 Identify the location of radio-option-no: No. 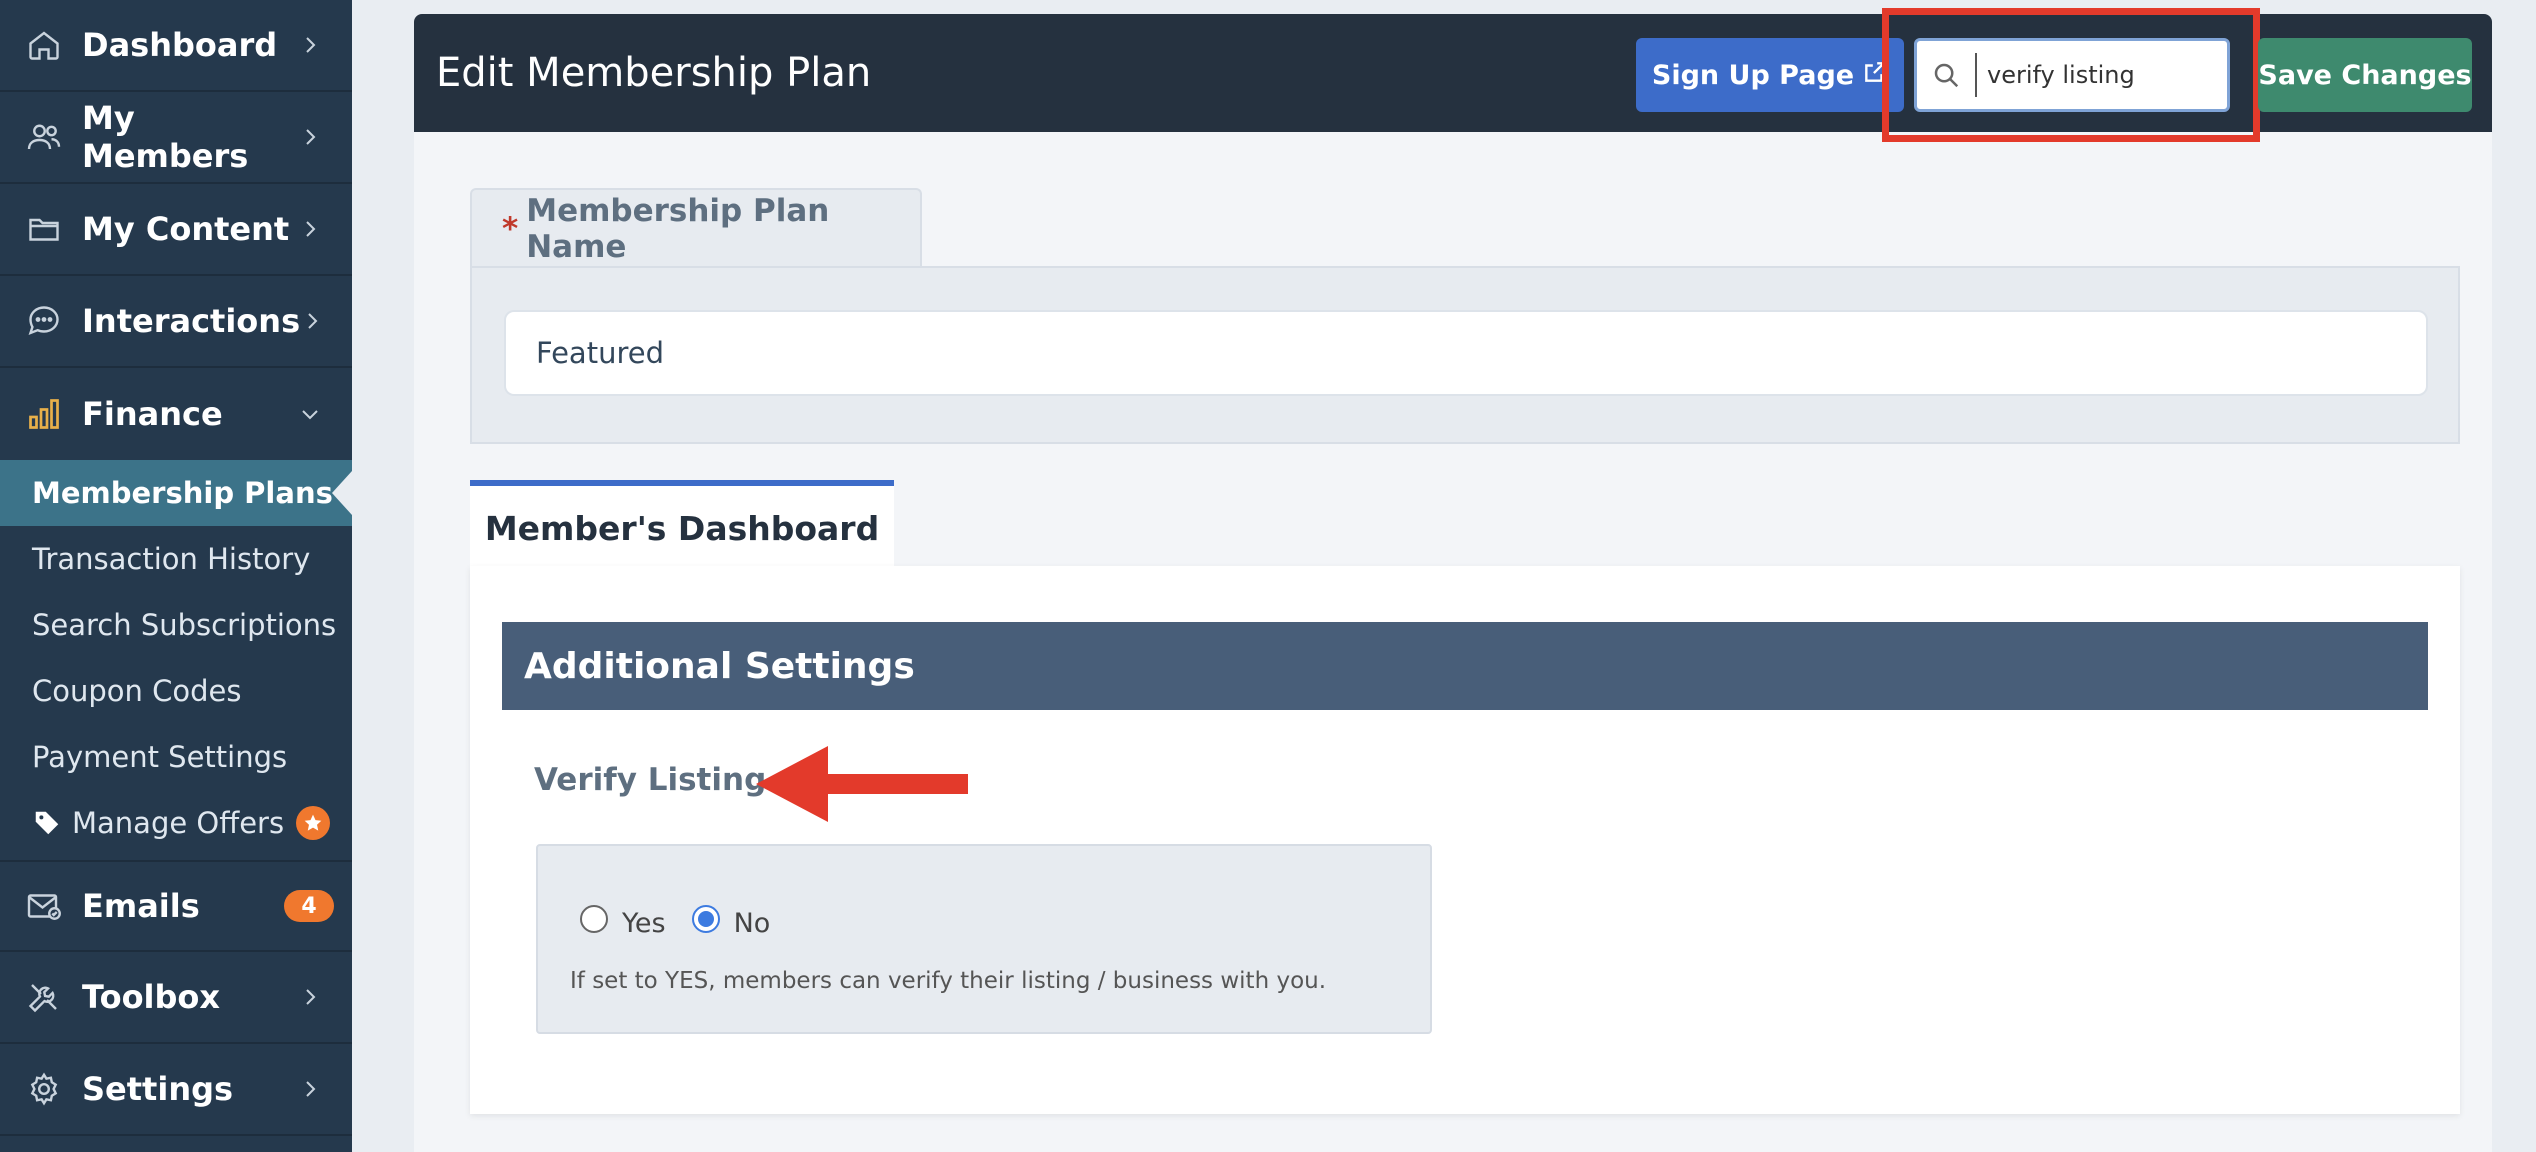
(731, 918).